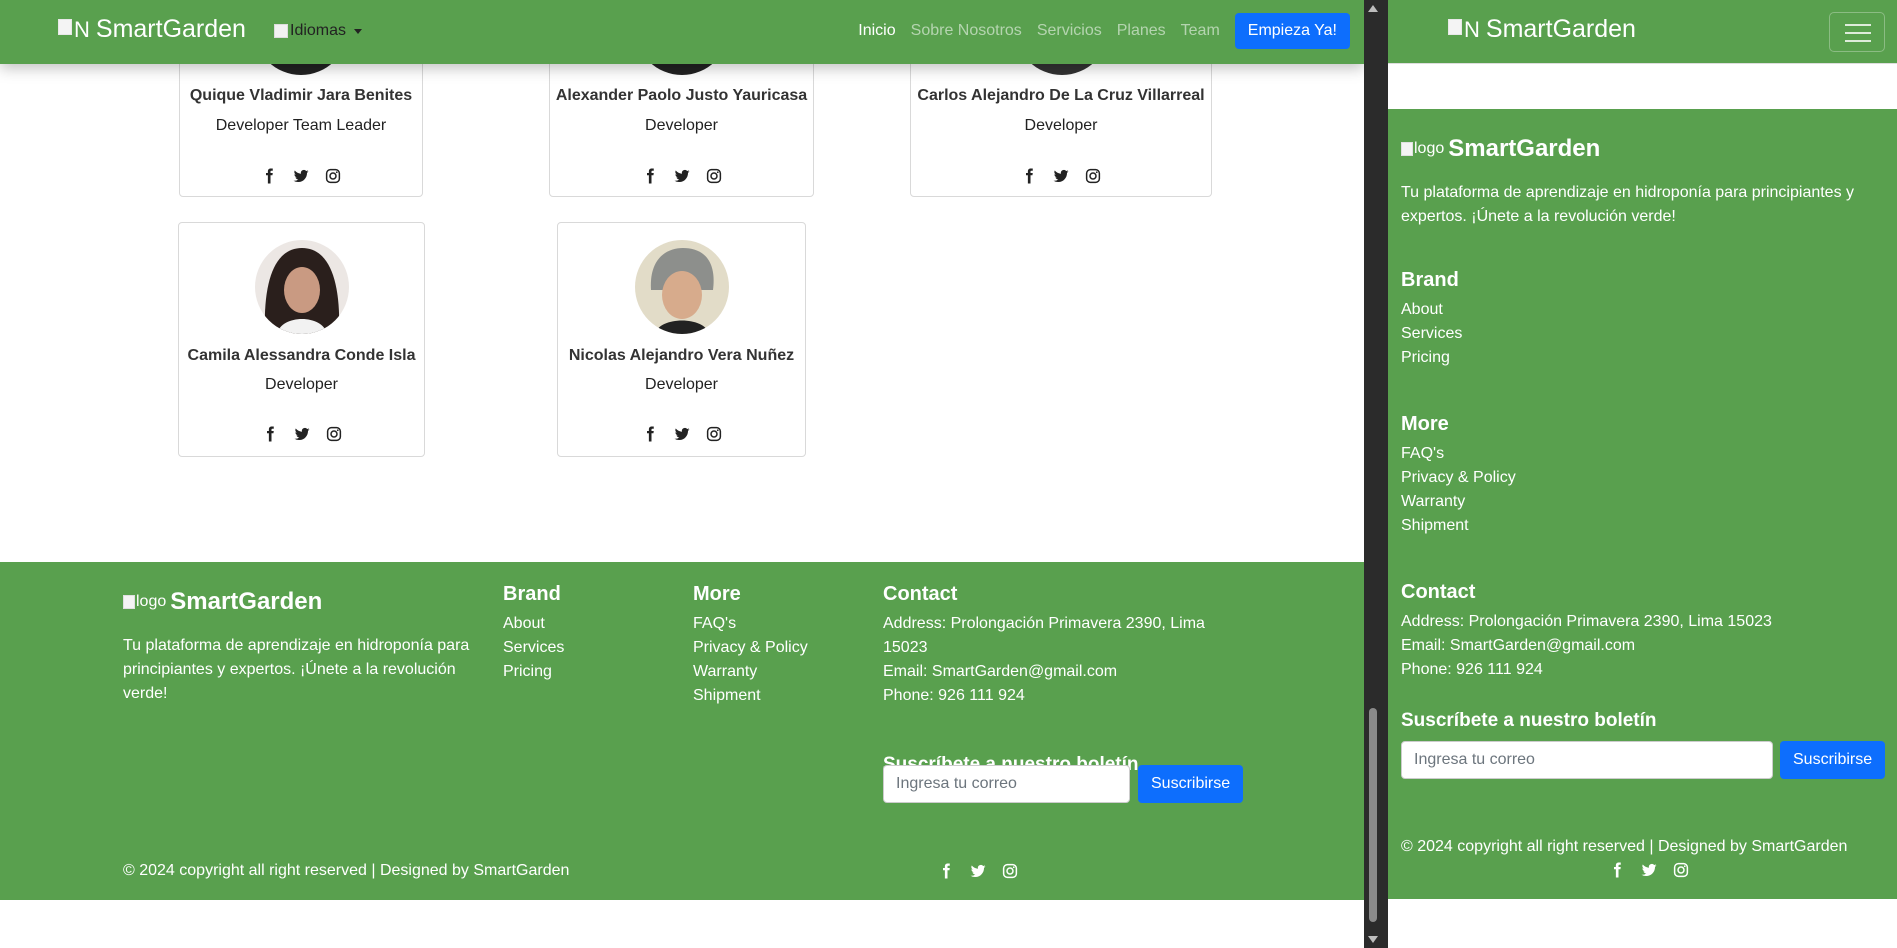 The height and width of the screenshot is (948, 1897). What do you see at coordinates (1292, 31) in the screenshot?
I see `empieza-ya-button: Empieza Ya!` at bounding box center [1292, 31].